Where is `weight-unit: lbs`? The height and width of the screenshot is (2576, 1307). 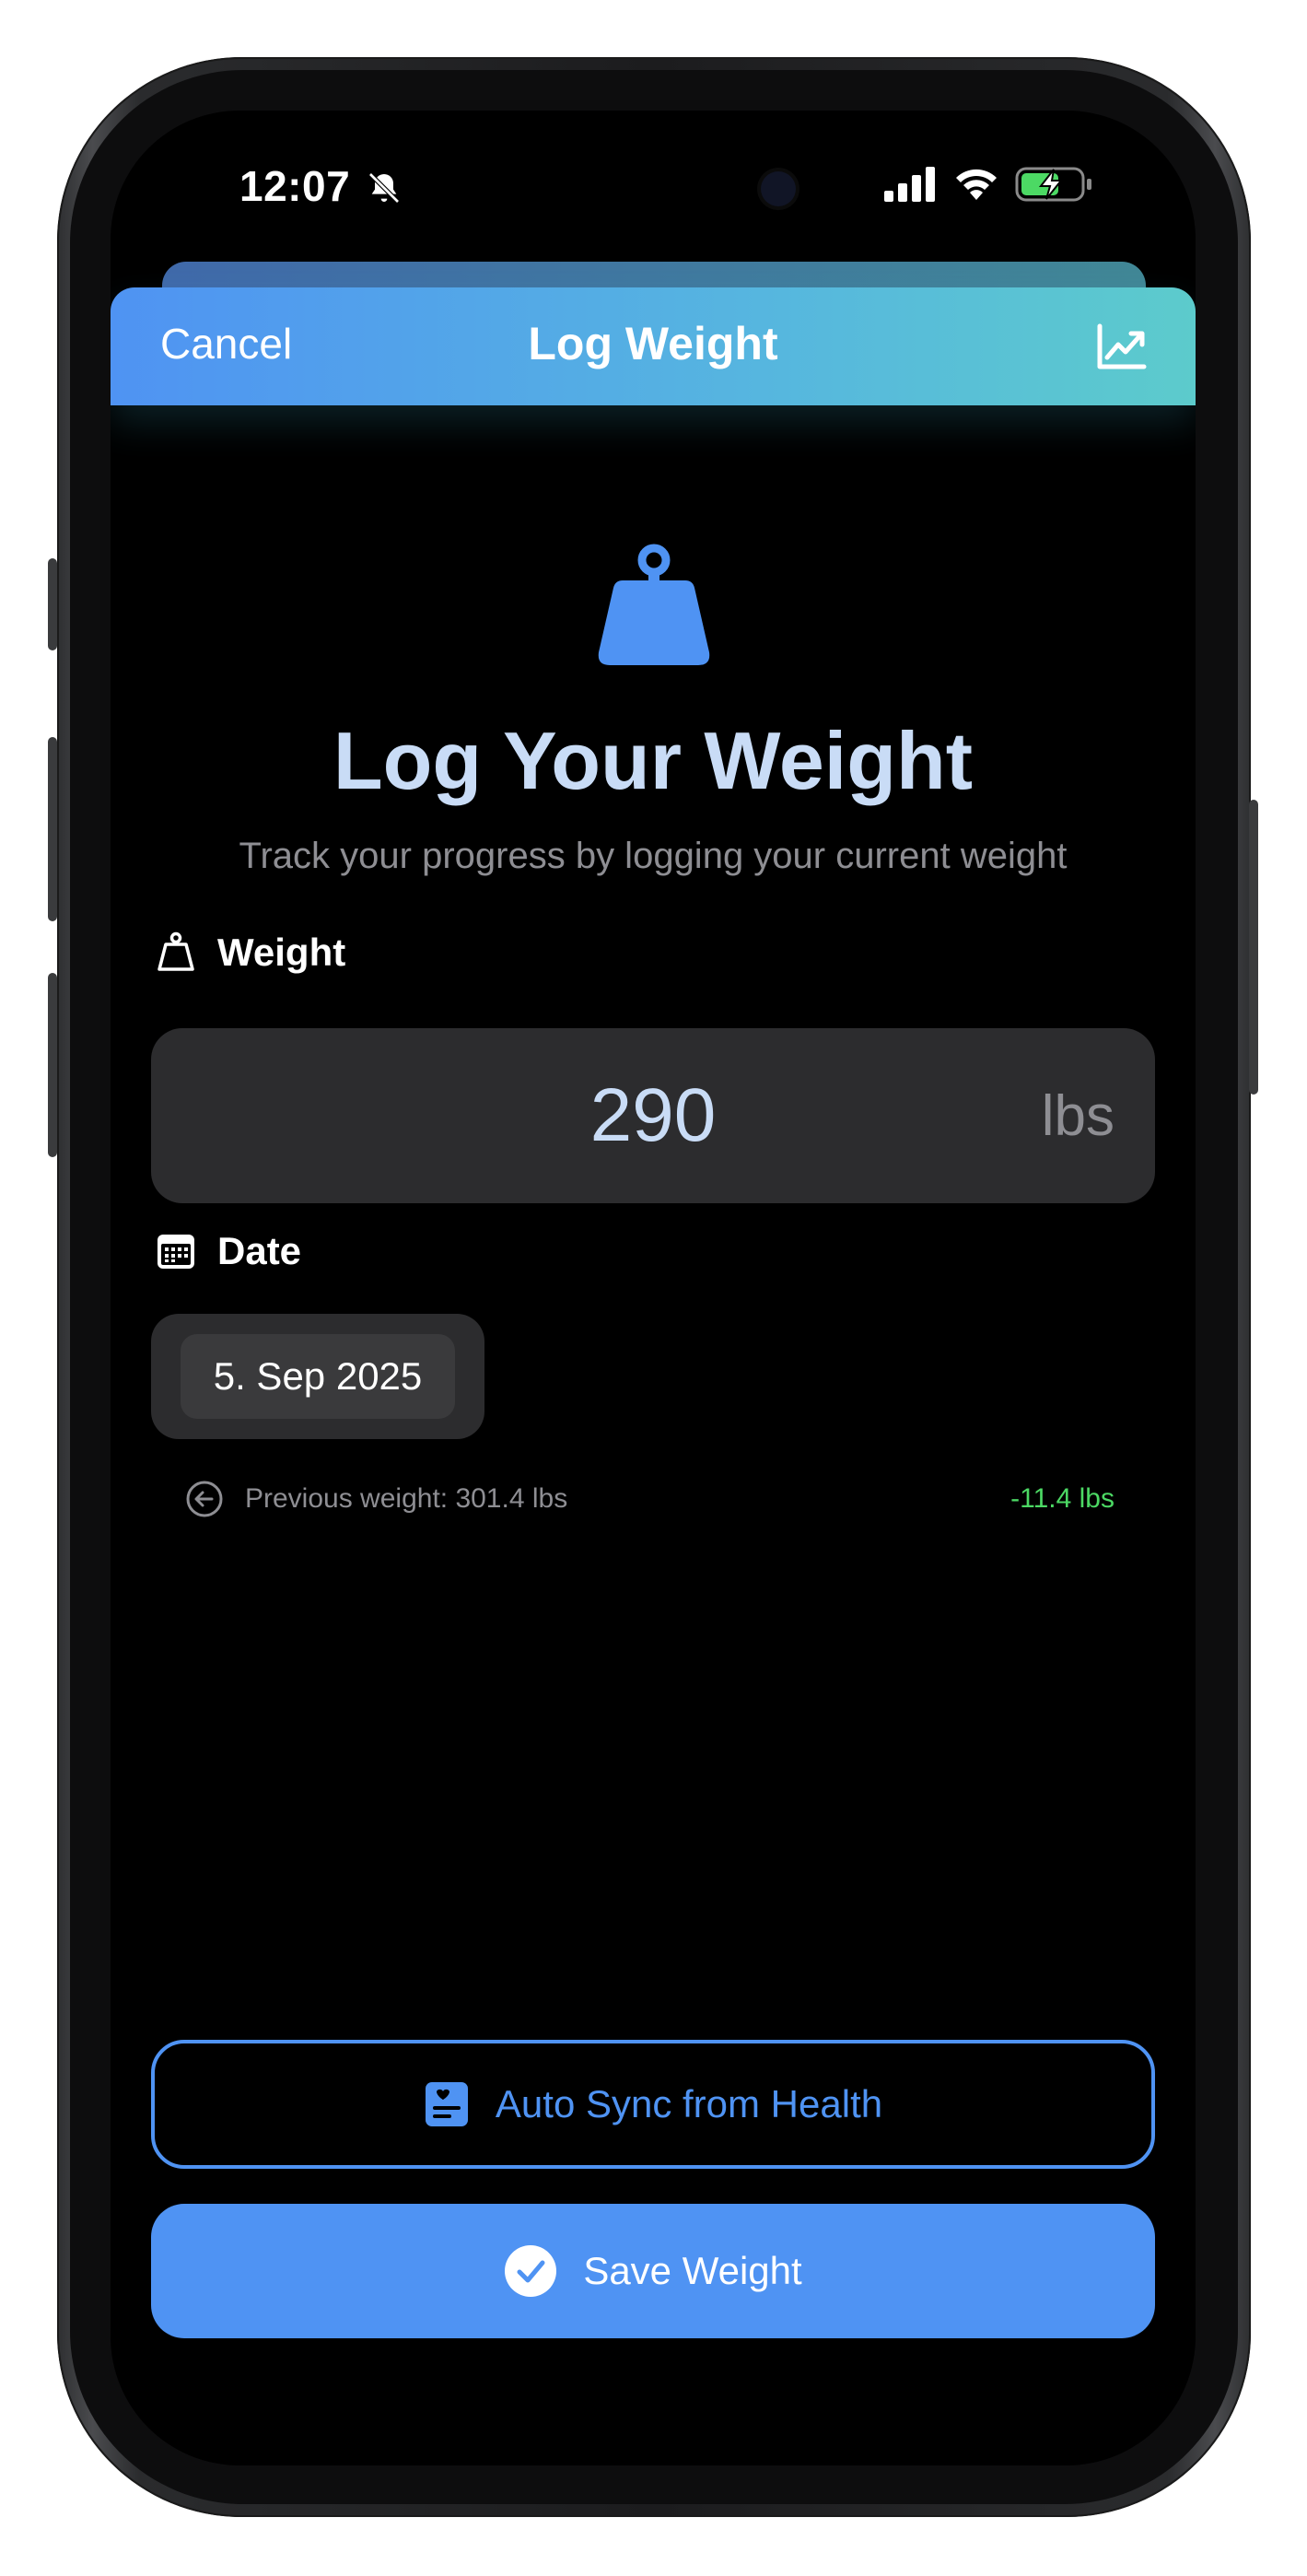 weight-unit: lbs is located at coordinates (1077, 1116).